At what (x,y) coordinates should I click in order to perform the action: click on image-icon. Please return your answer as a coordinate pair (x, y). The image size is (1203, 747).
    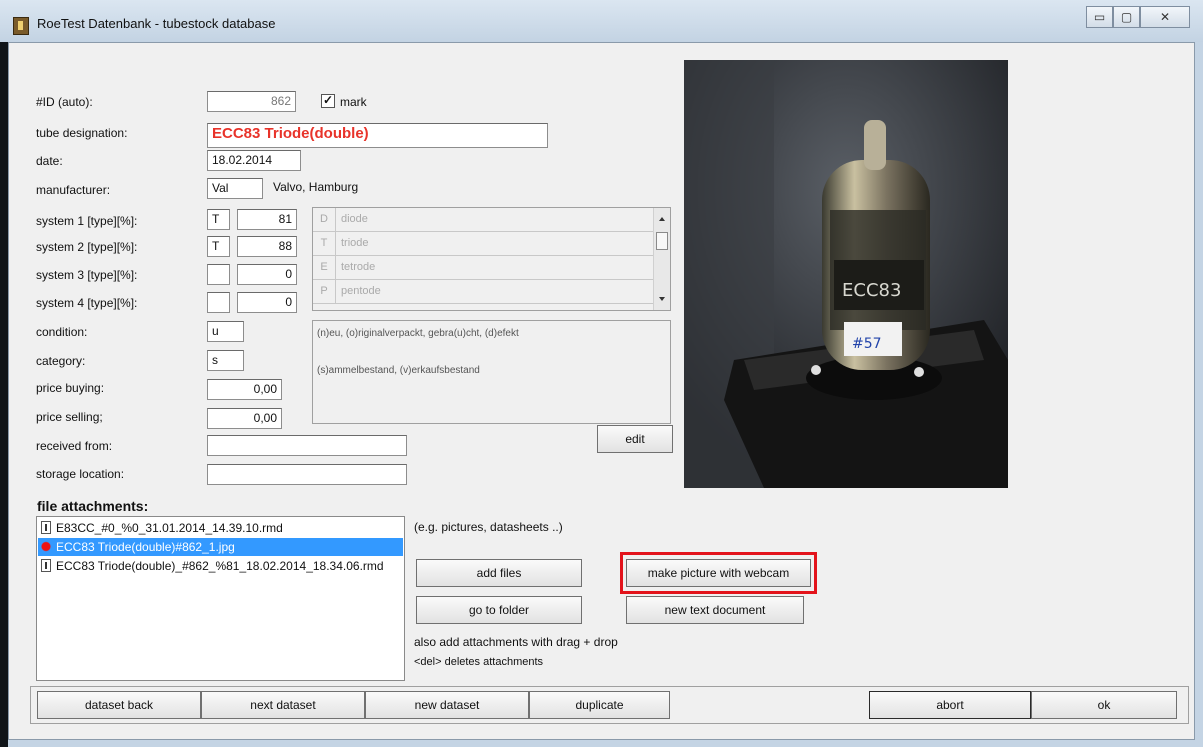
    Looking at the image, I should click on (46, 546).